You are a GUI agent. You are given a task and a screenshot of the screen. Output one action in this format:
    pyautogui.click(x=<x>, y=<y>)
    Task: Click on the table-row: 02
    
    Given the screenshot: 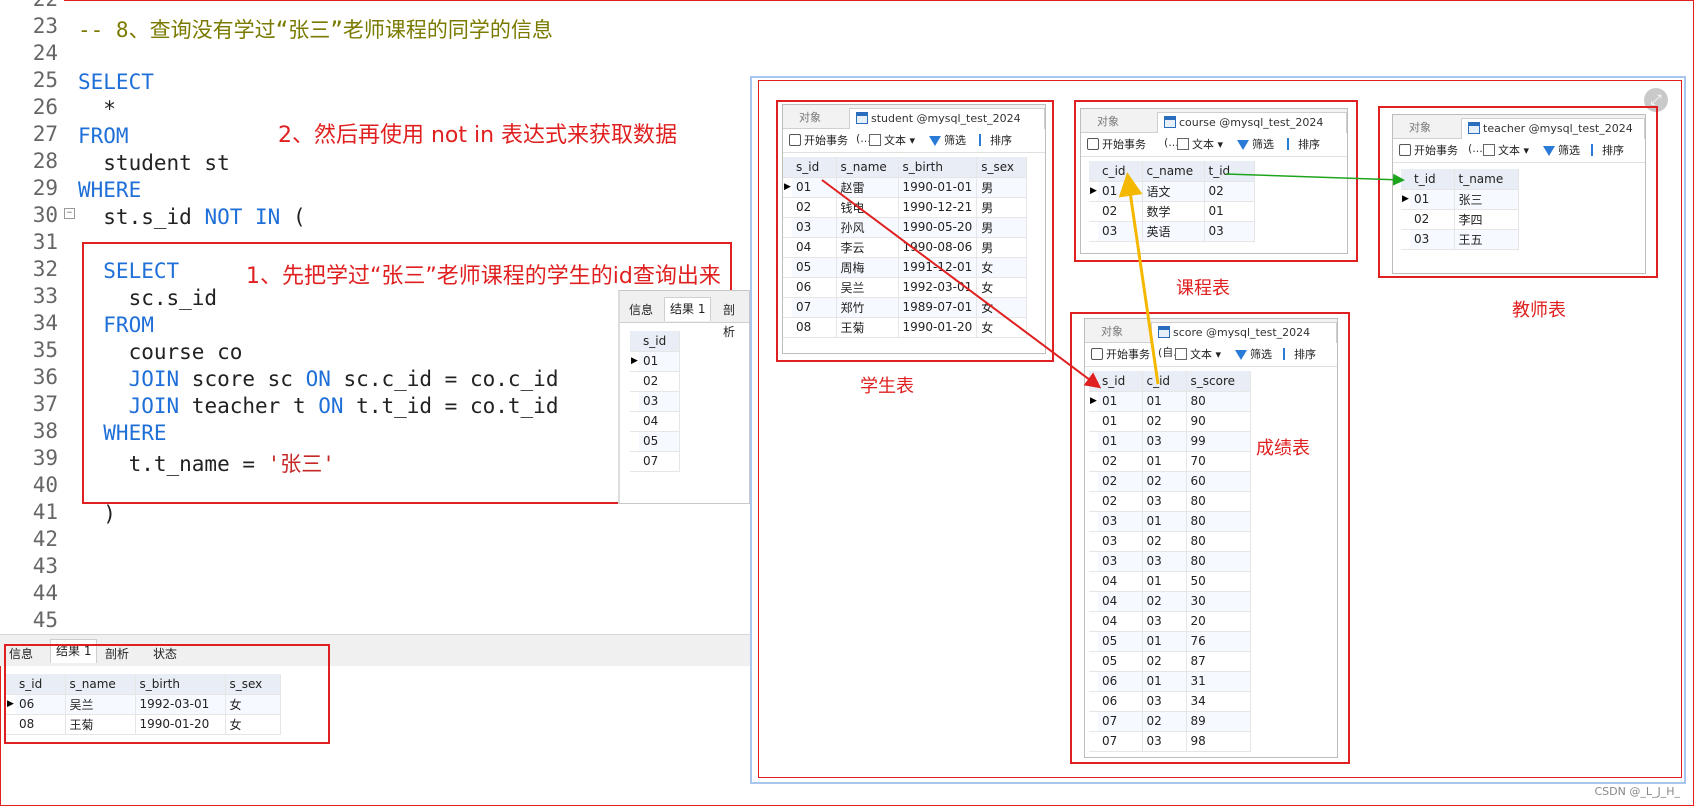 What is the action you would take?
    pyautogui.click(x=655, y=381)
    